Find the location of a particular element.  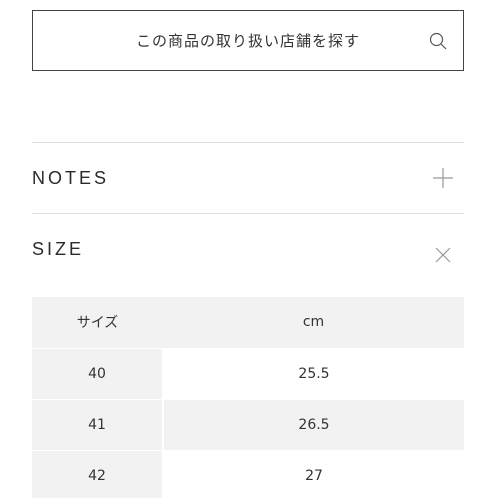

accordion-size-header: SIZE is located at coordinates (248, 249).